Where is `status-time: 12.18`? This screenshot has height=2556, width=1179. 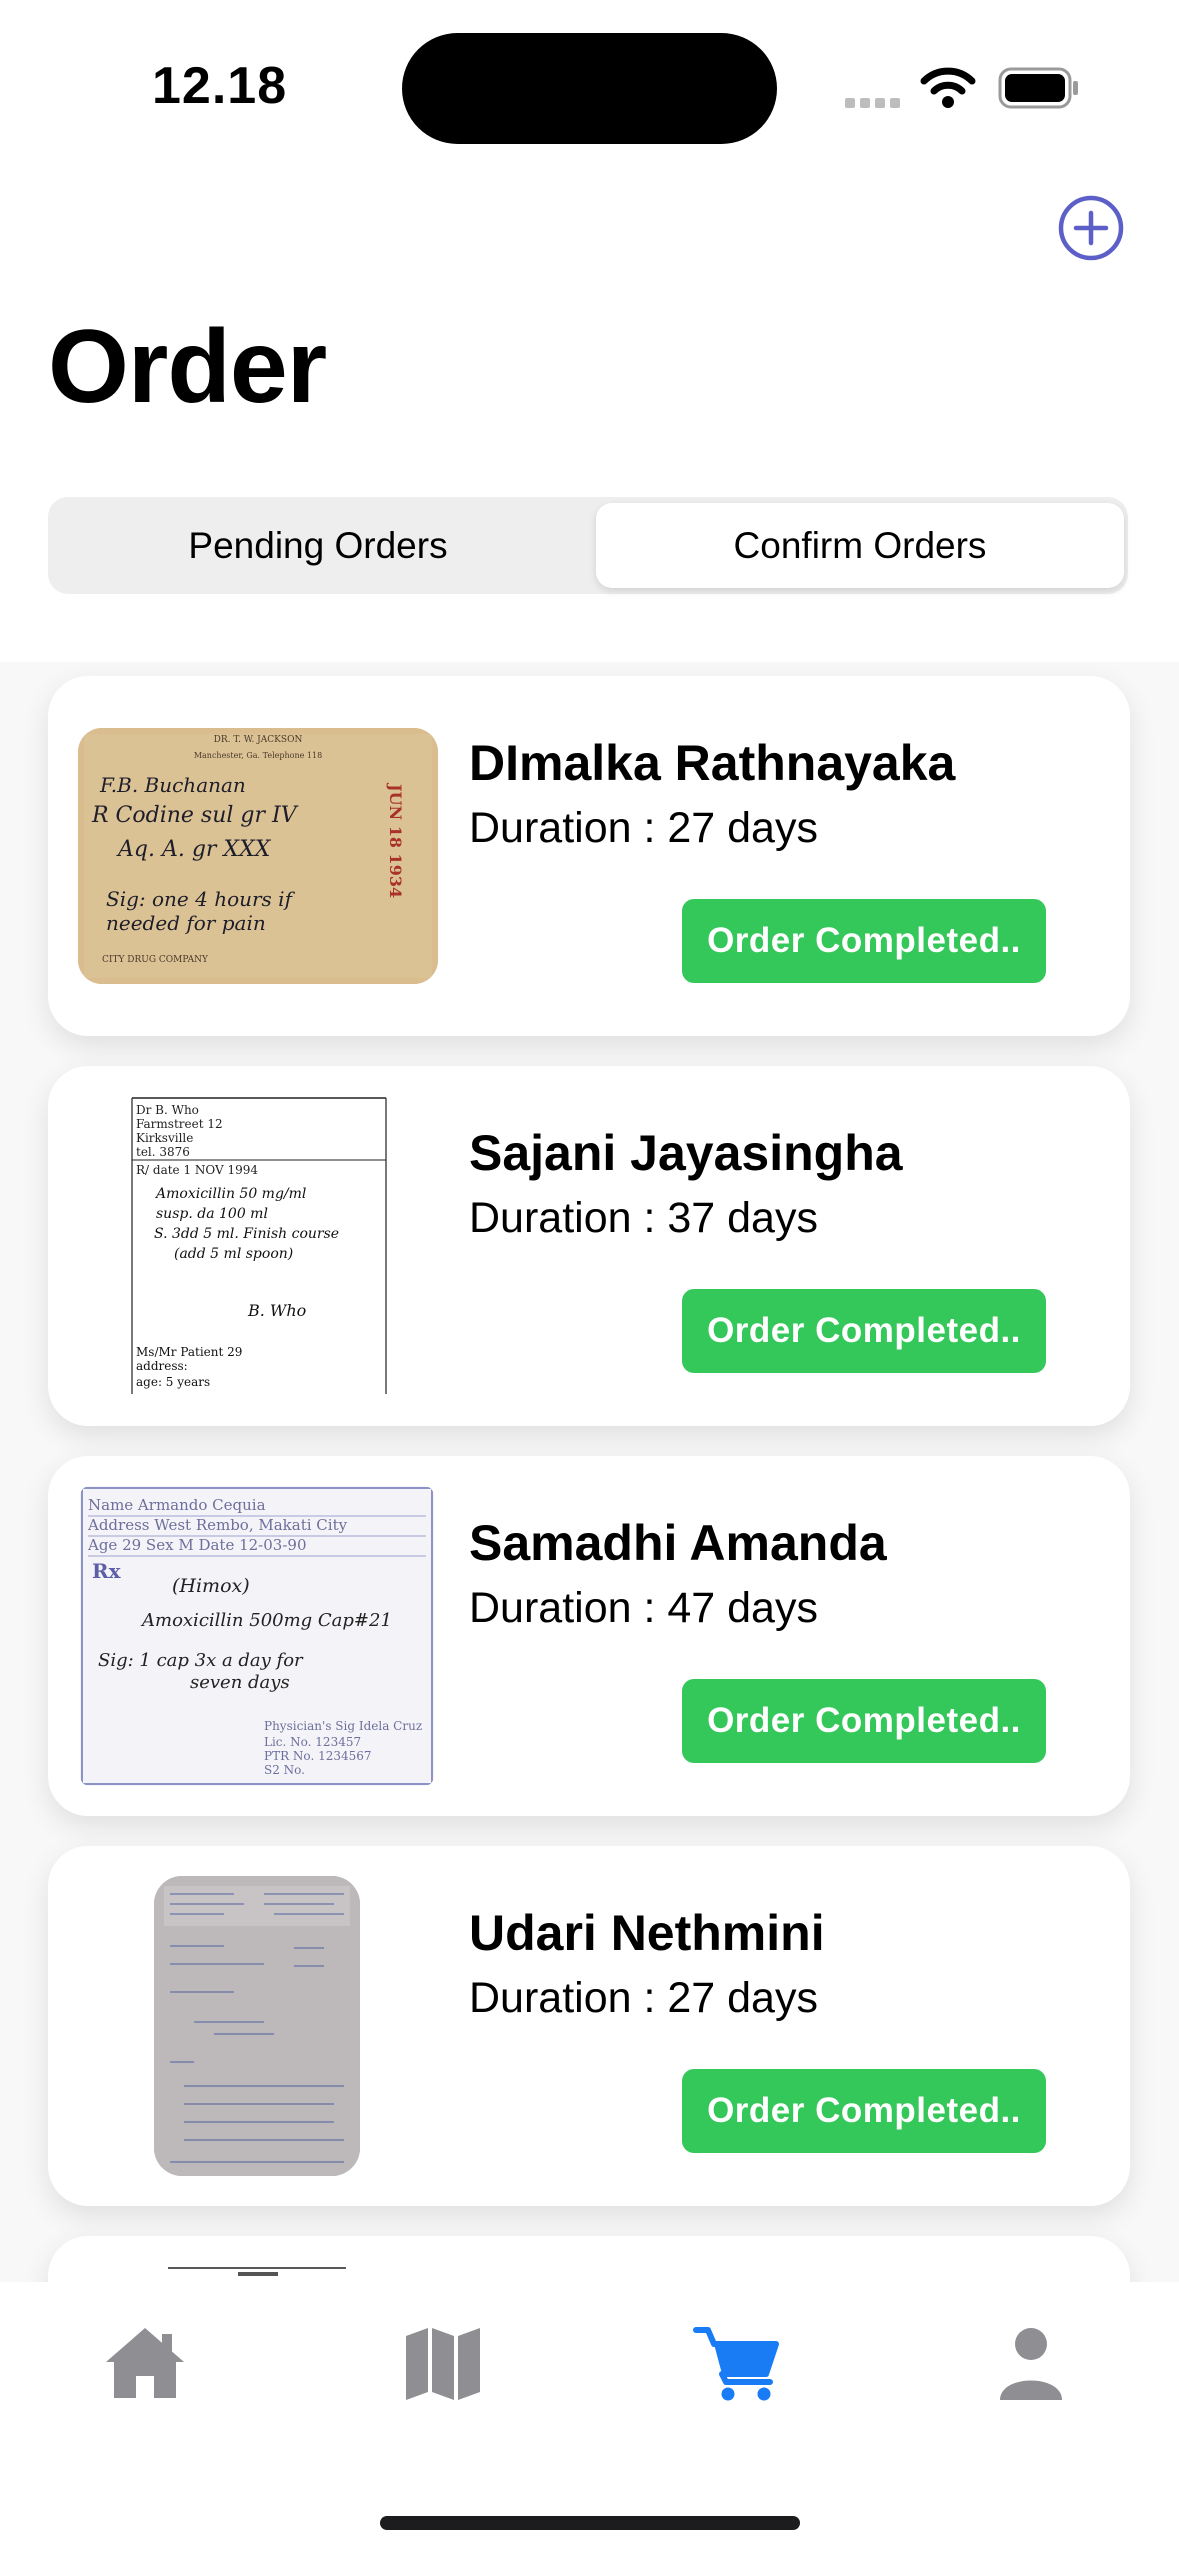 status-time: 12.18 is located at coordinates (220, 86).